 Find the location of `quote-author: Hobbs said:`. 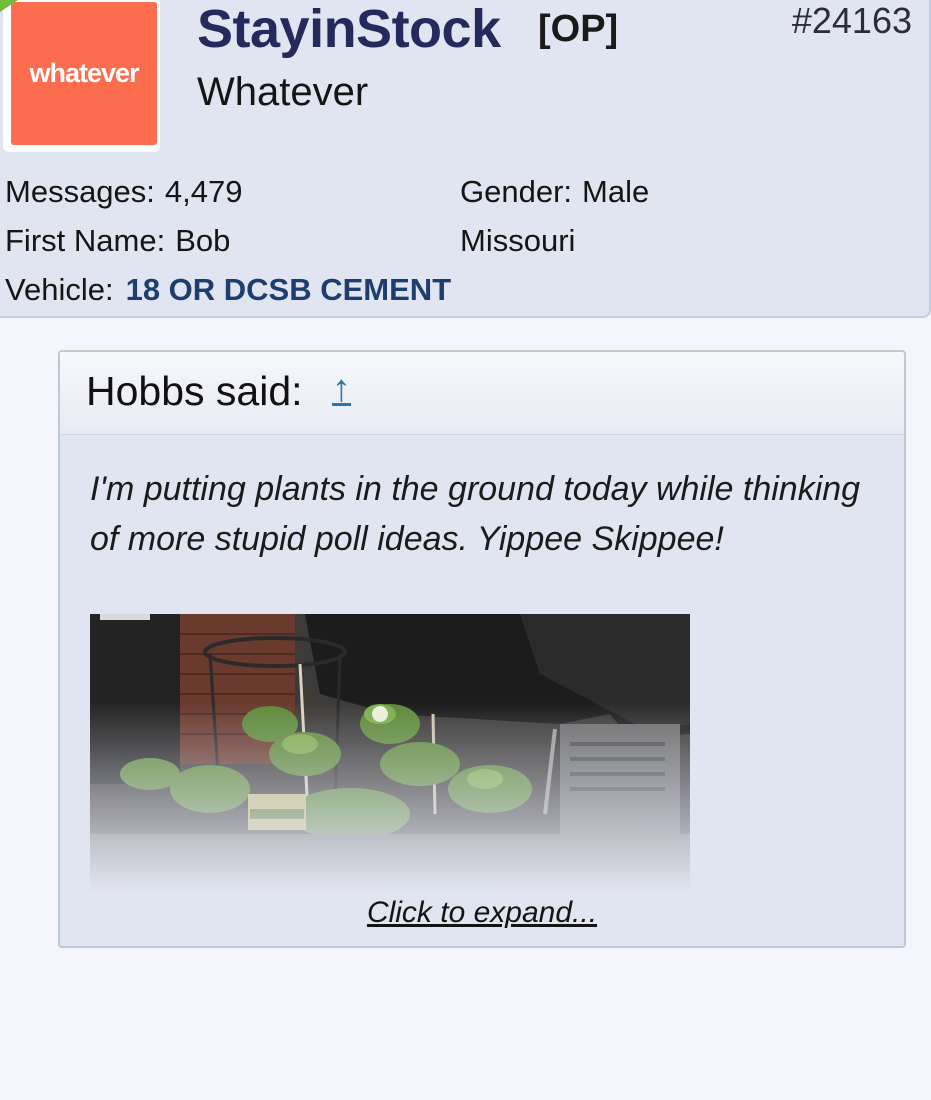

quote-author: Hobbs said: is located at coordinates (194, 391).